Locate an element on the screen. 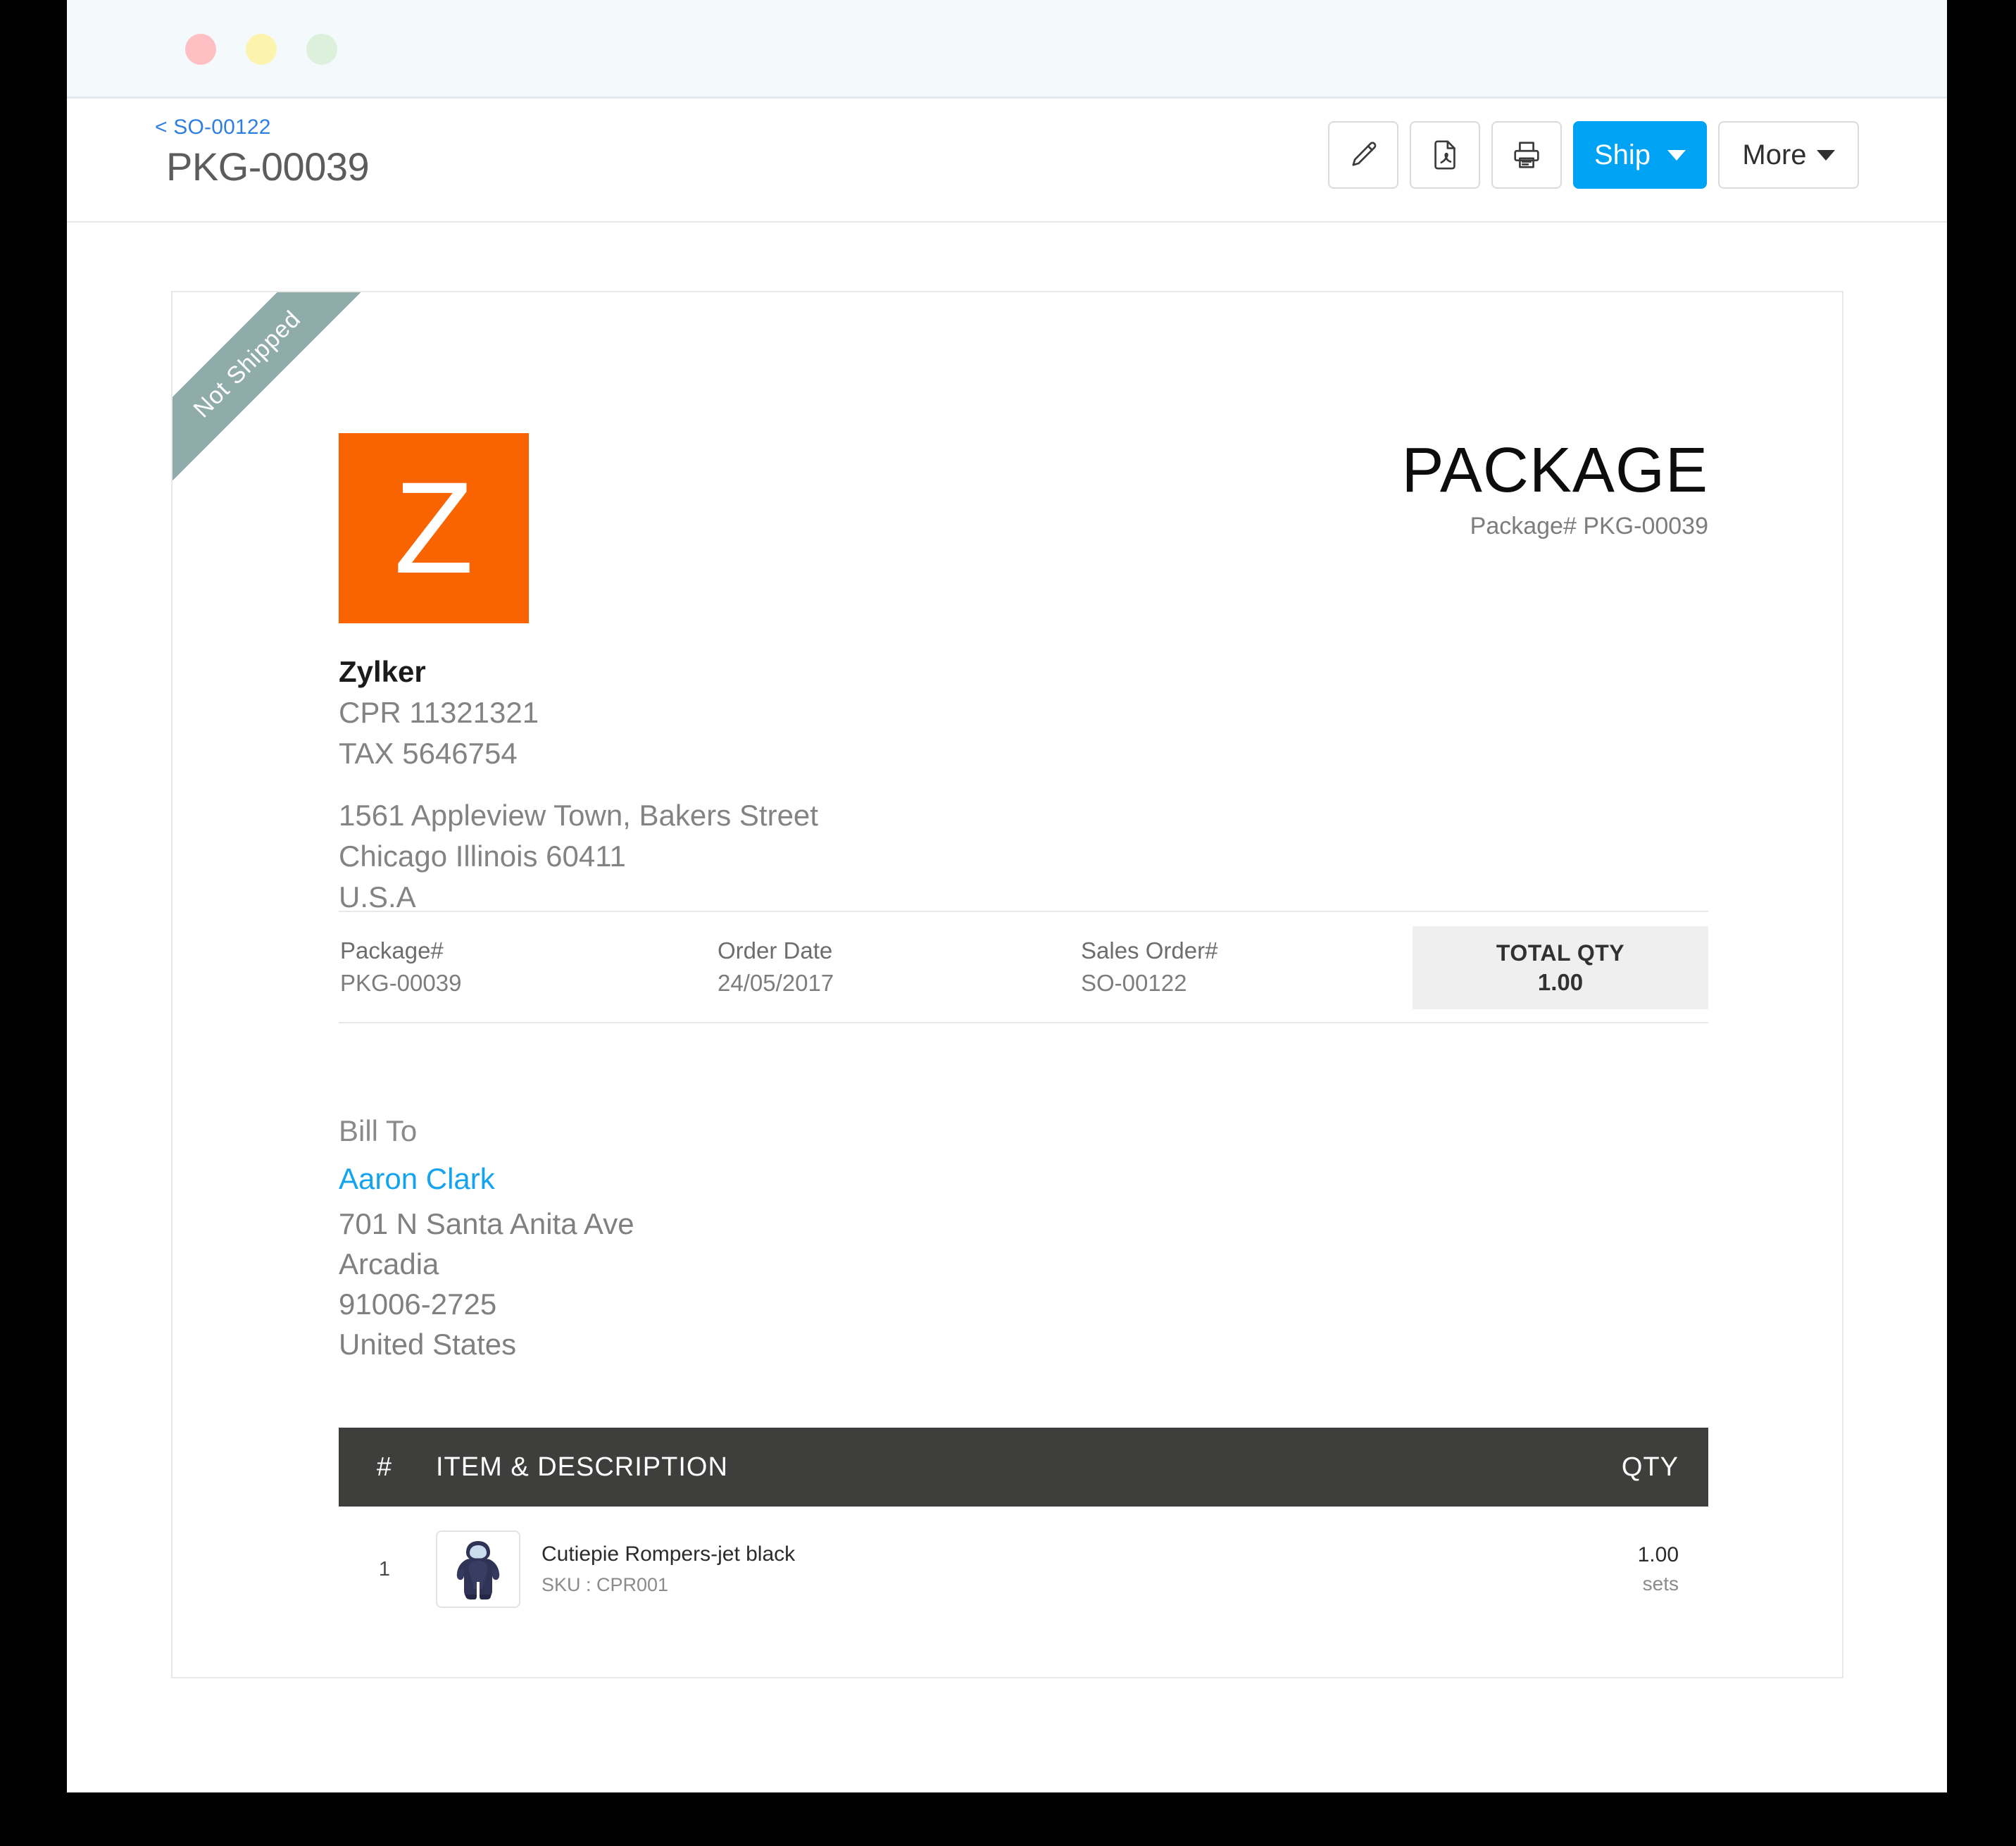 The height and width of the screenshot is (1846, 2016). meta-field-package-number: Package# PKG-00039 is located at coordinates (400, 967).